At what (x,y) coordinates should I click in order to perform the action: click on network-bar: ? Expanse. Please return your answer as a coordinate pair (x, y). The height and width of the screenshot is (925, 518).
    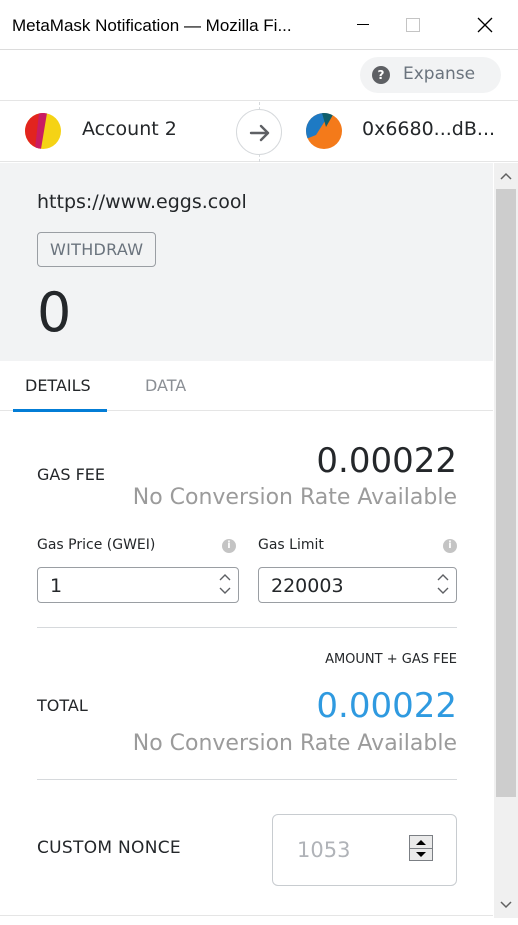
    Looking at the image, I should click on (259, 76).